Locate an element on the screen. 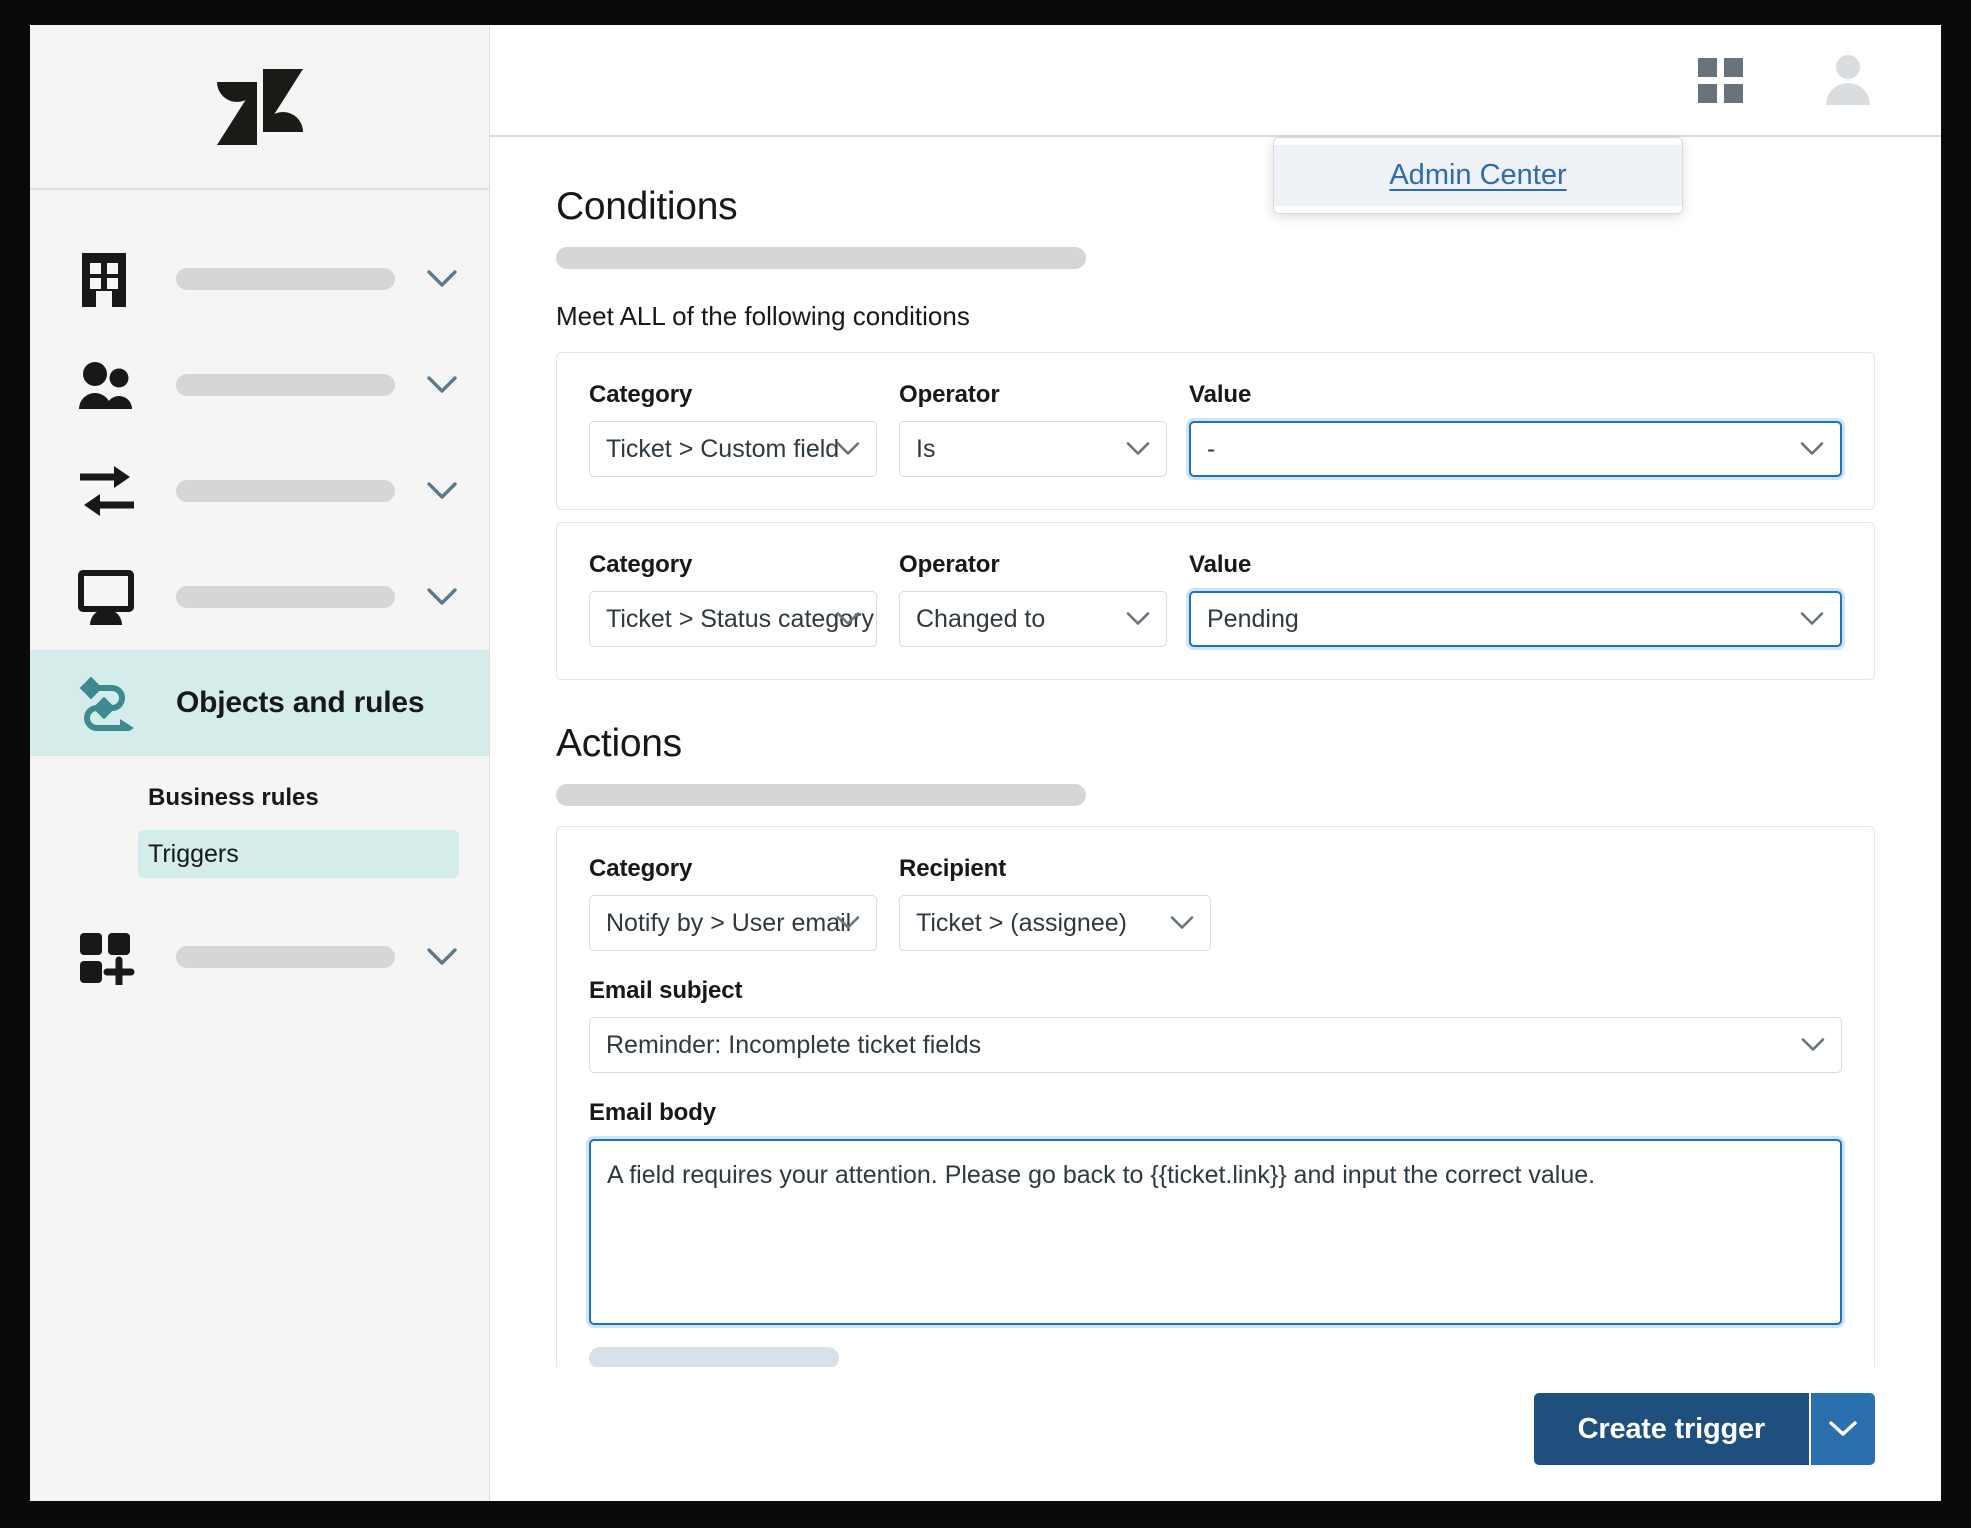 The width and height of the screenshot is (1971, 1528). action-recipient-field: Recipient Ticket > (assignee) is located at coordinates (1055, 903).